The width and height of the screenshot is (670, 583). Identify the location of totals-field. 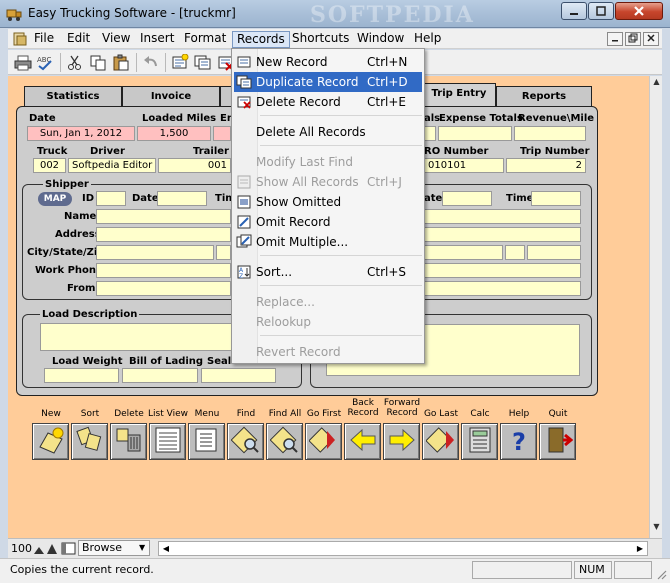
(430, 133).